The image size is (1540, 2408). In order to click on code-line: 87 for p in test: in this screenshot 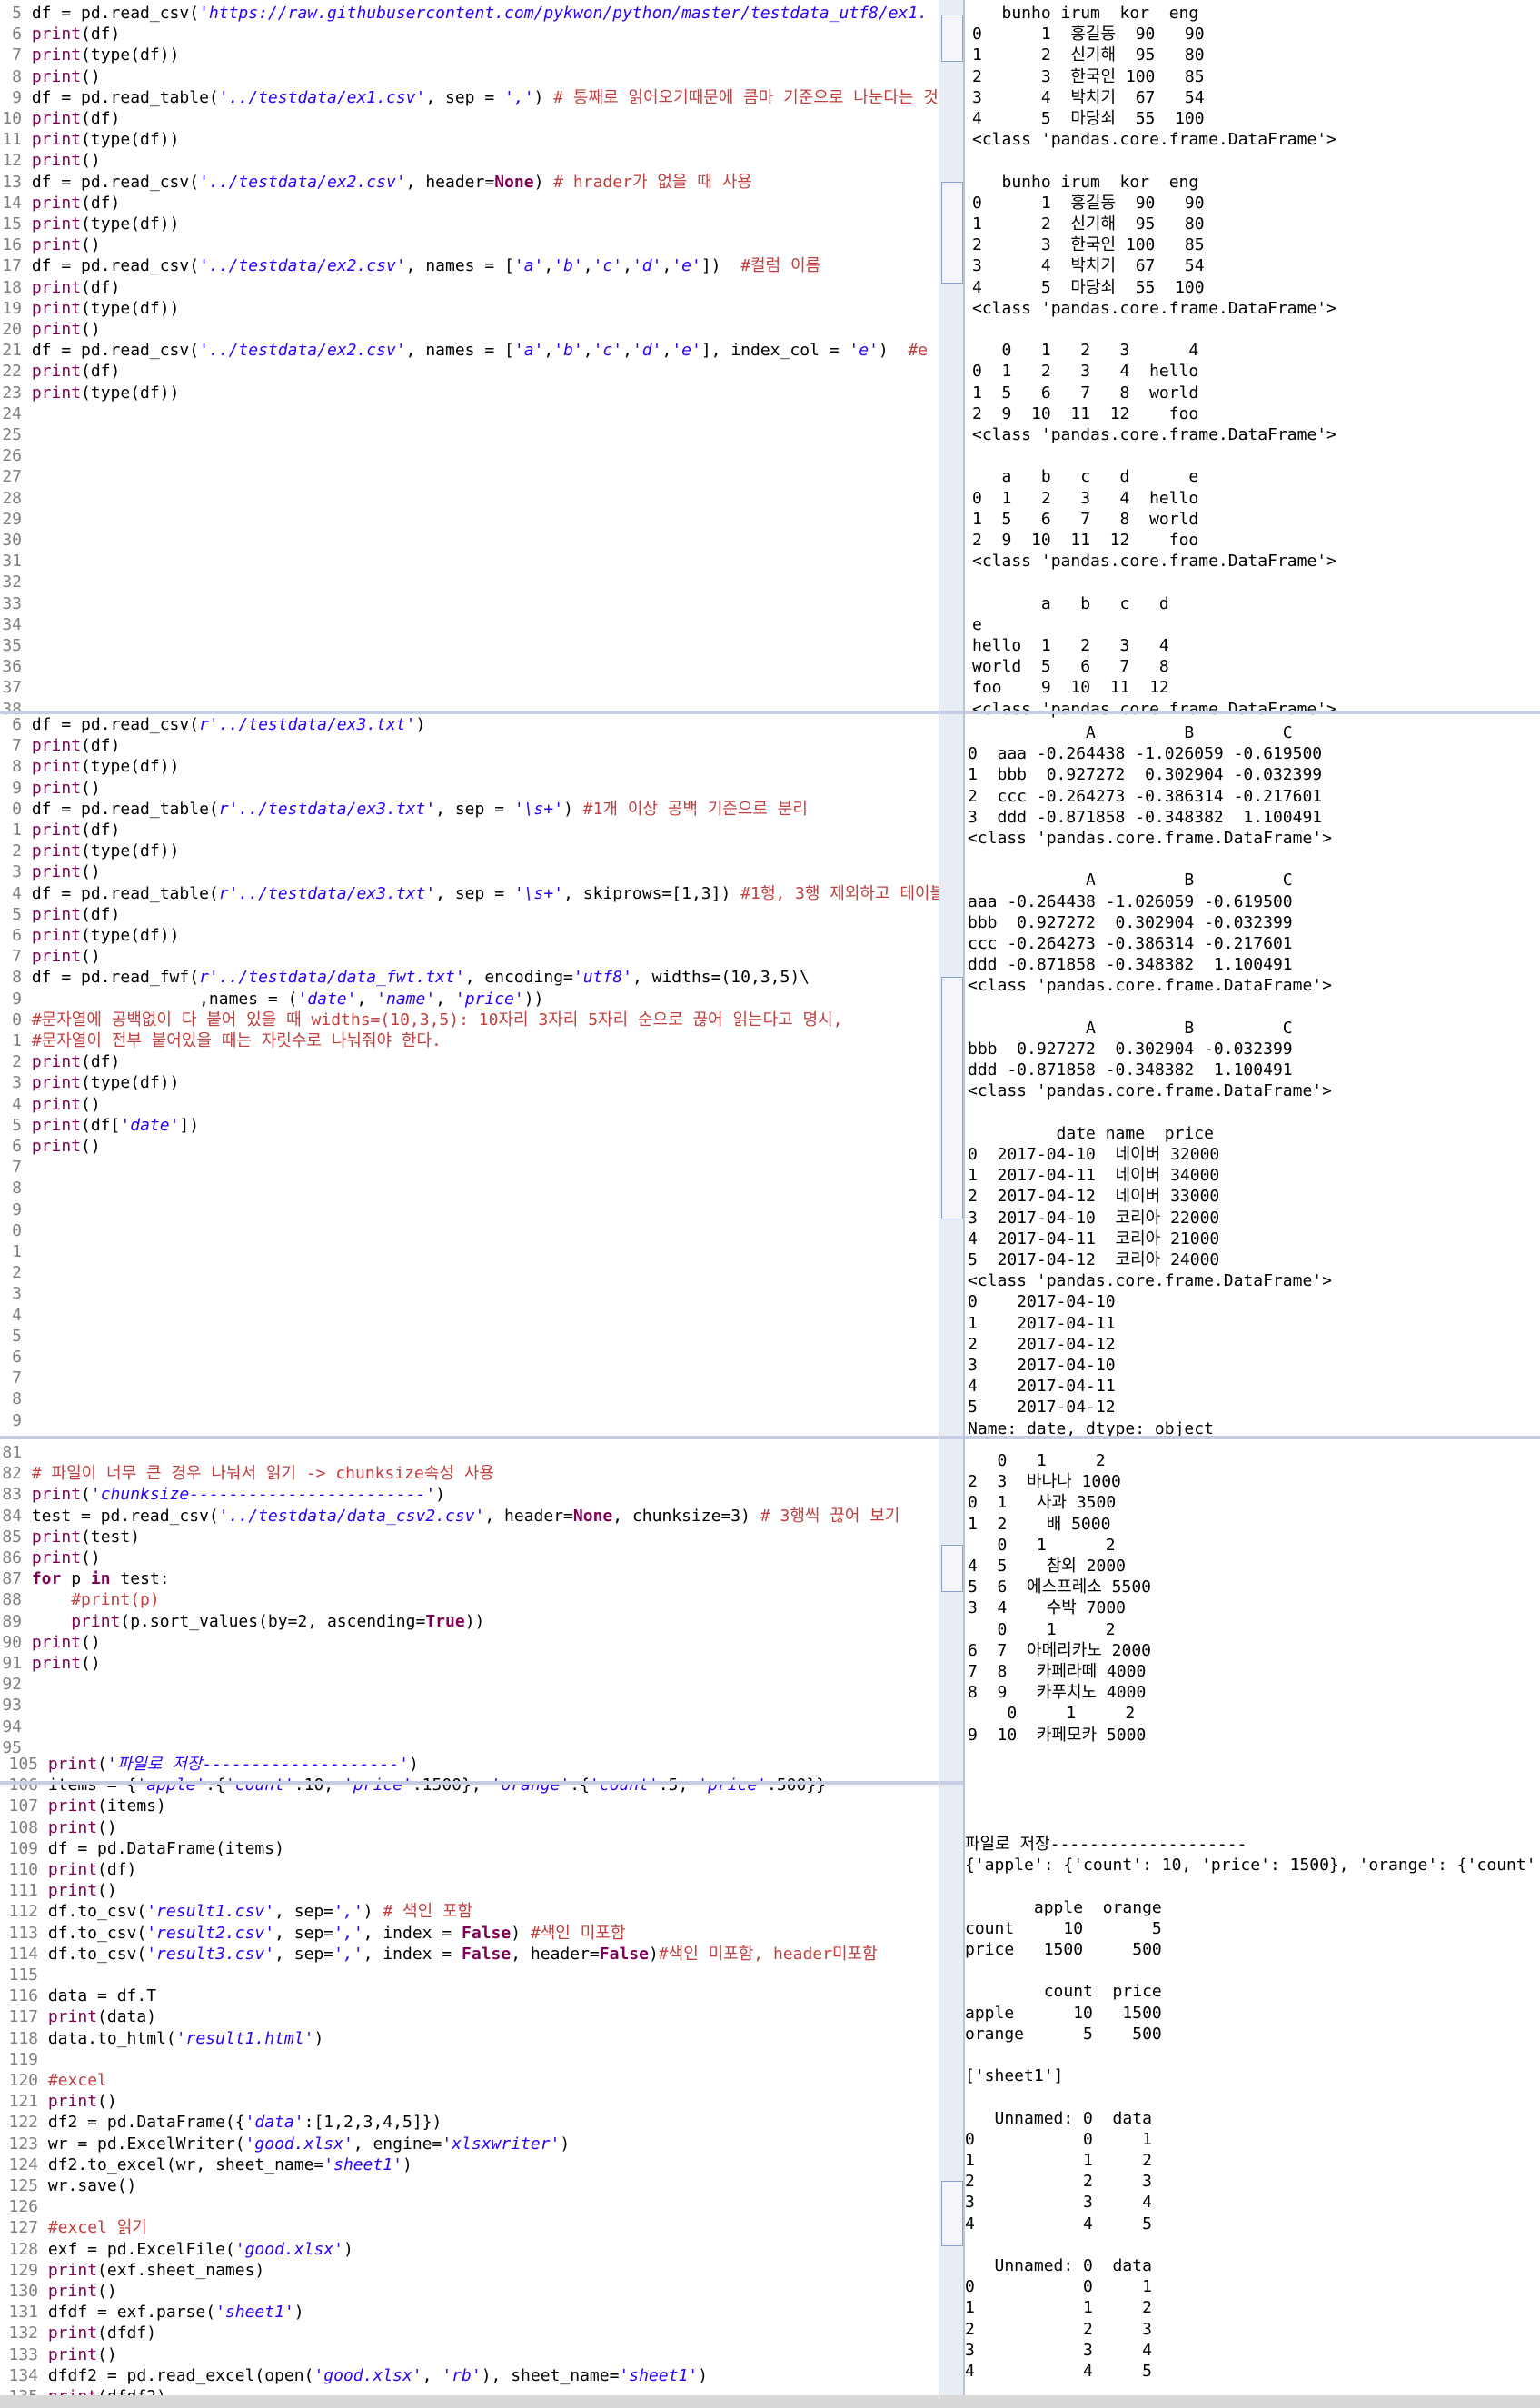, I will do `click(84, 1579)`.